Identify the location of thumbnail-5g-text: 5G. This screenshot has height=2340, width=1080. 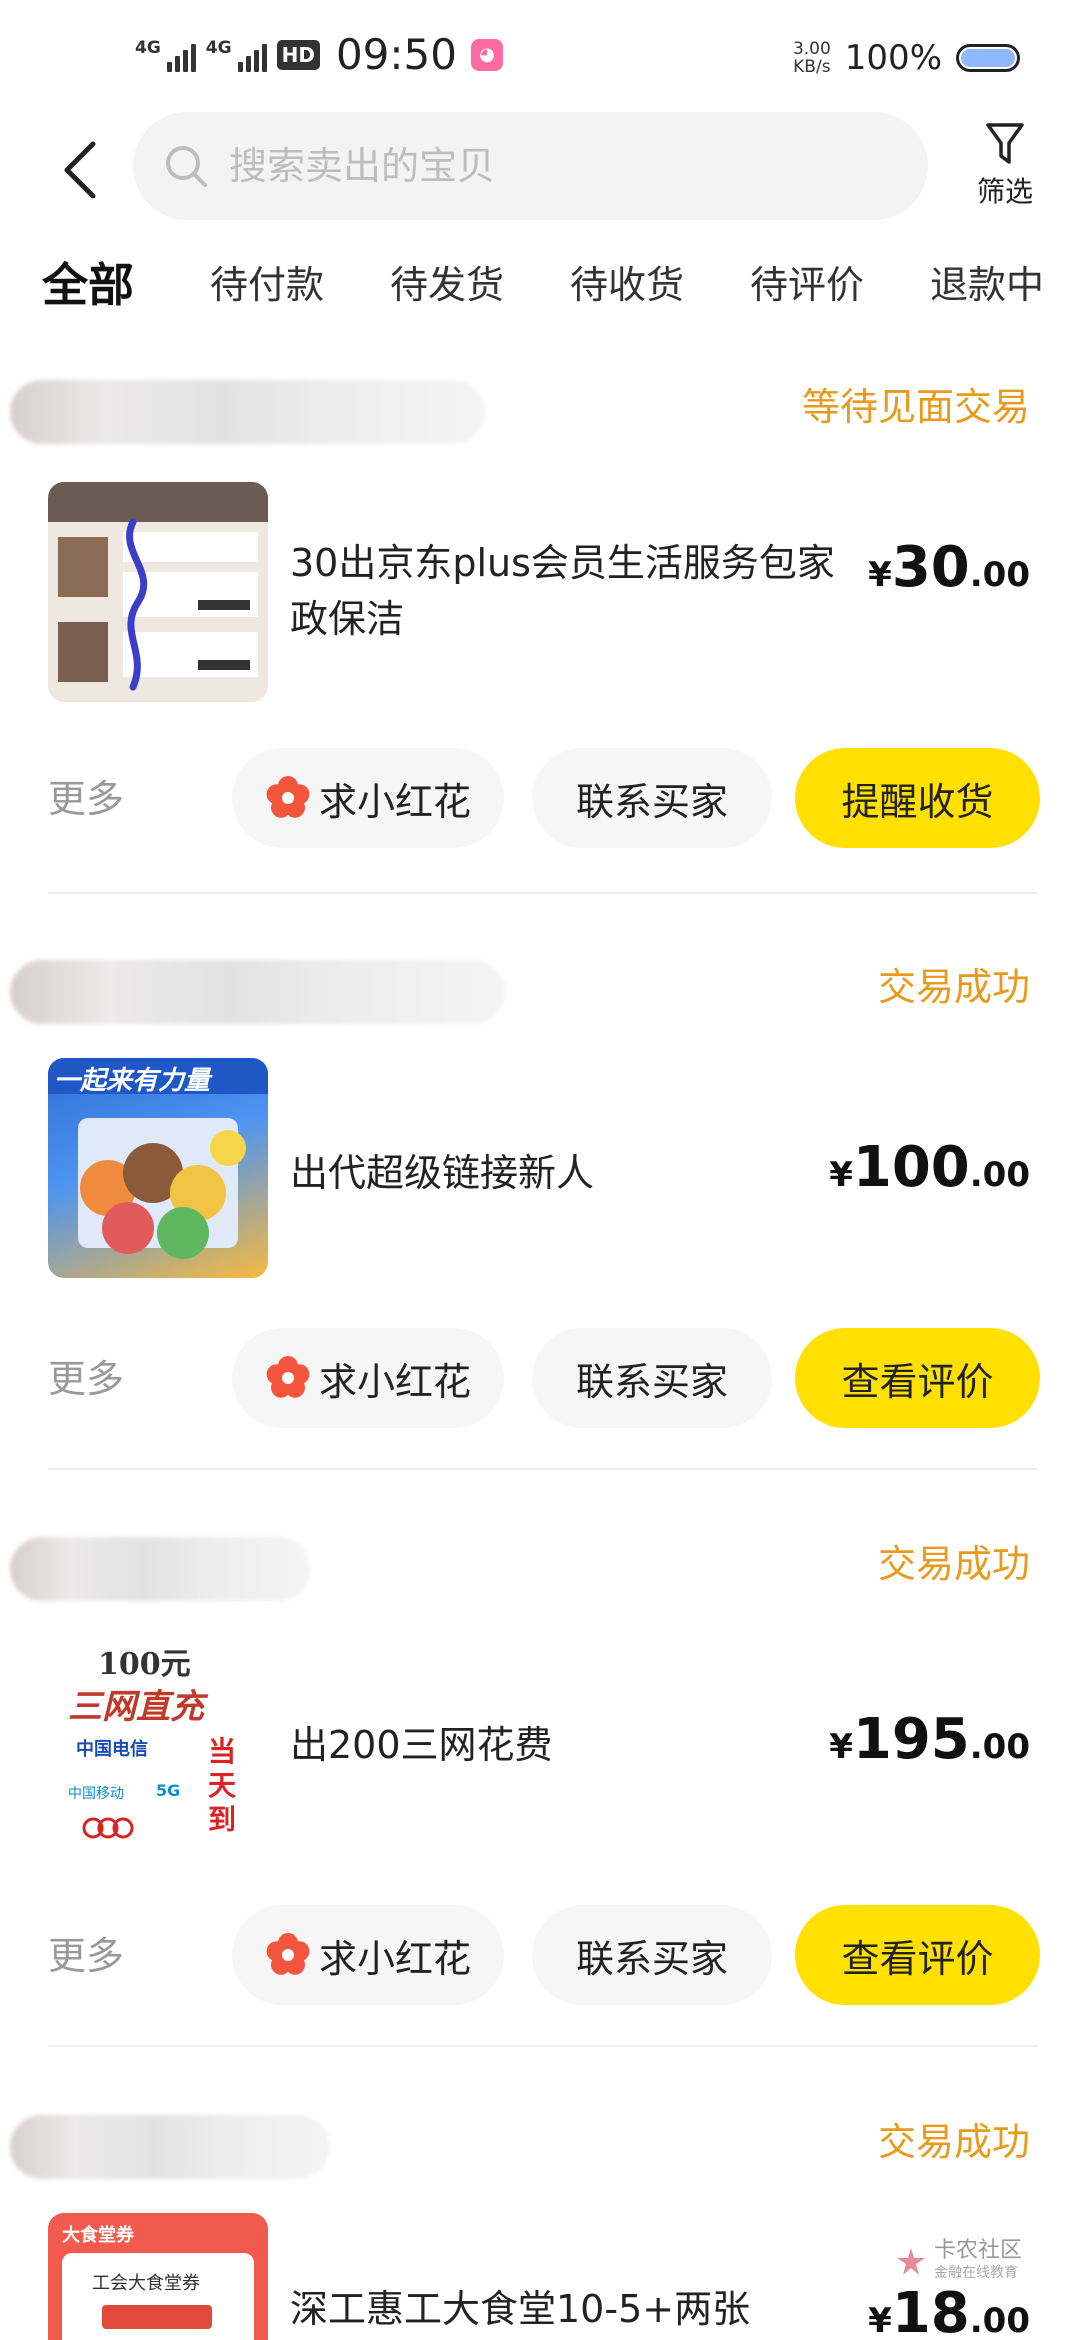
(168, 1790).